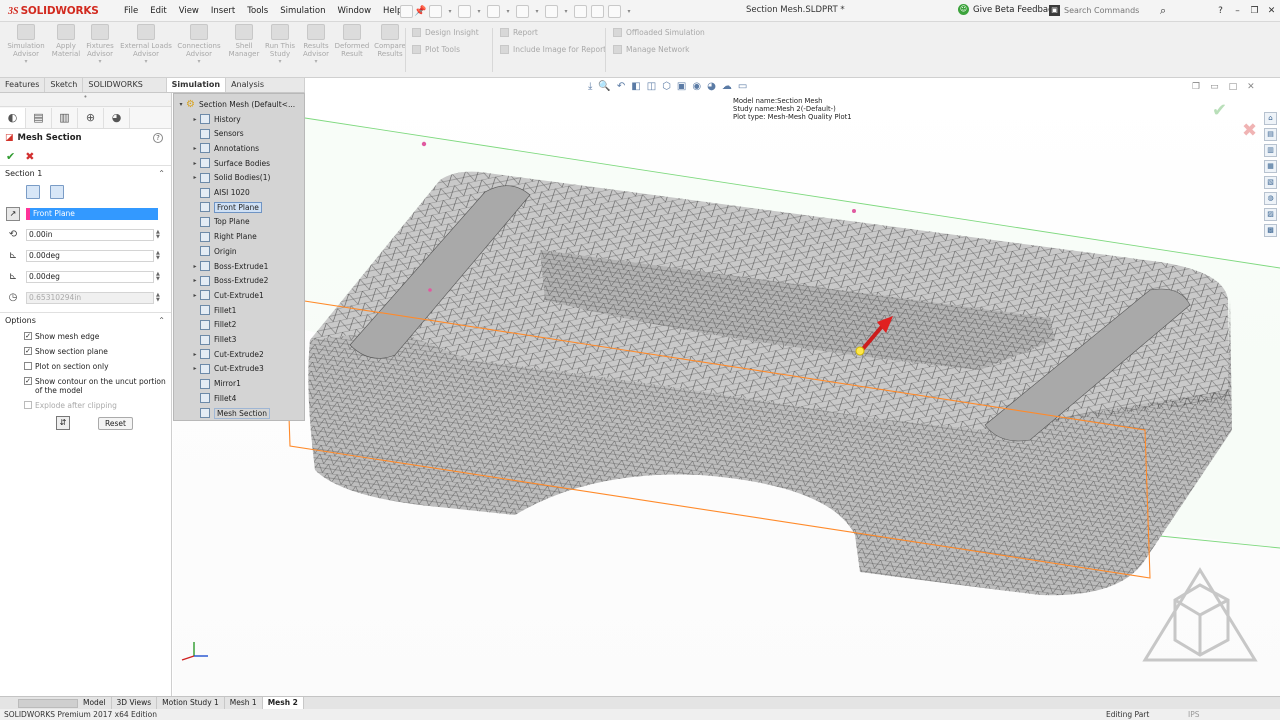 Image resolution: width=1280 pixels, height=720 pixels. What do you see at coordinates (227, 354) in the screenshot?
I see `tree-item: ▸ Cut-Extrude2` at bounding box center [227, 354].